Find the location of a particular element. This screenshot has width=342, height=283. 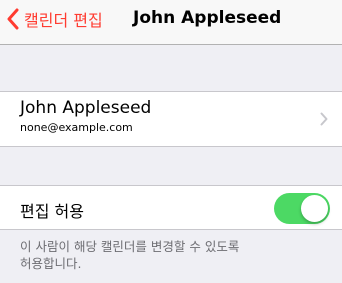

chevron-right-icon is located at coordinates (324, 119).